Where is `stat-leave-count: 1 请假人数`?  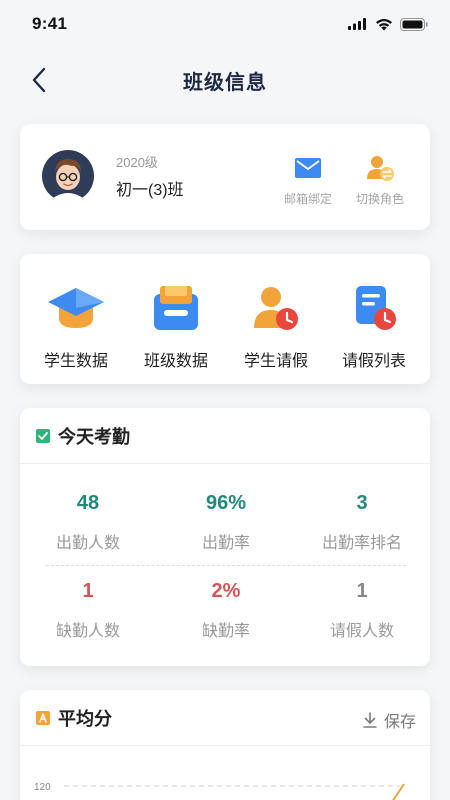 stat-leave-count: 1 请假人数 is located at coordinates (362, 610).